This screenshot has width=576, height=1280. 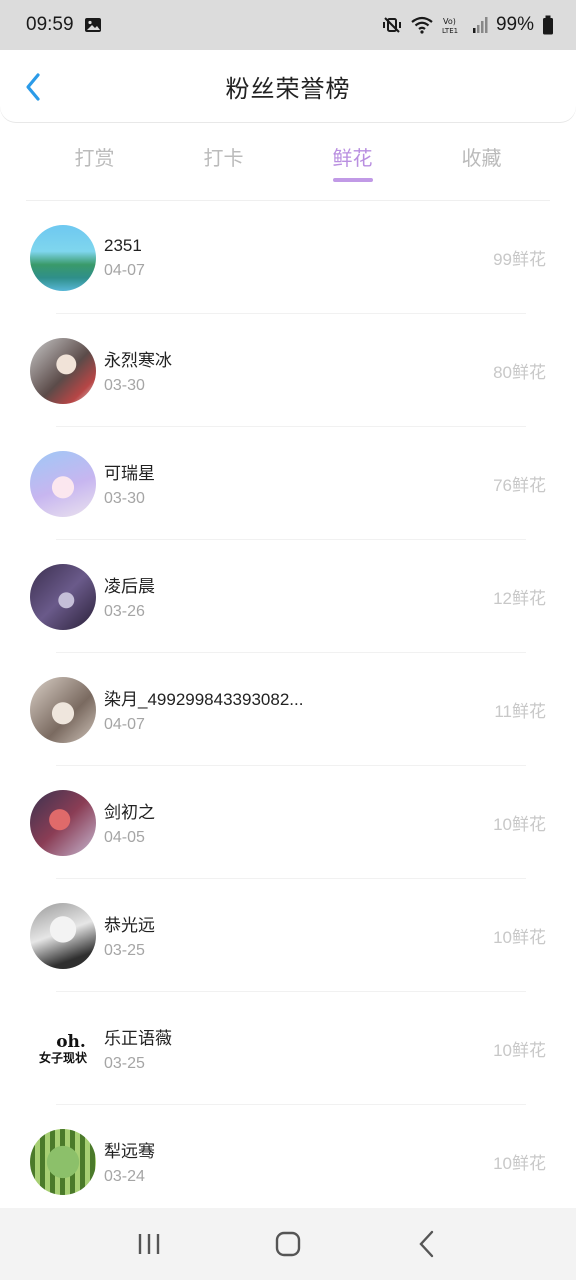 What do you see at coordinates (450, 31) in the screenshot?
I see `svg-text: LTE1` at bounding box center [450, 31].